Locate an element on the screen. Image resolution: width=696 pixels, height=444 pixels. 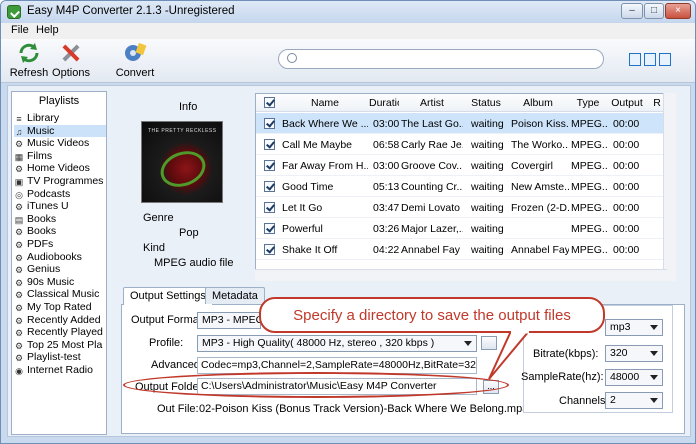
close-button: × is located at coordinates (678, 11).